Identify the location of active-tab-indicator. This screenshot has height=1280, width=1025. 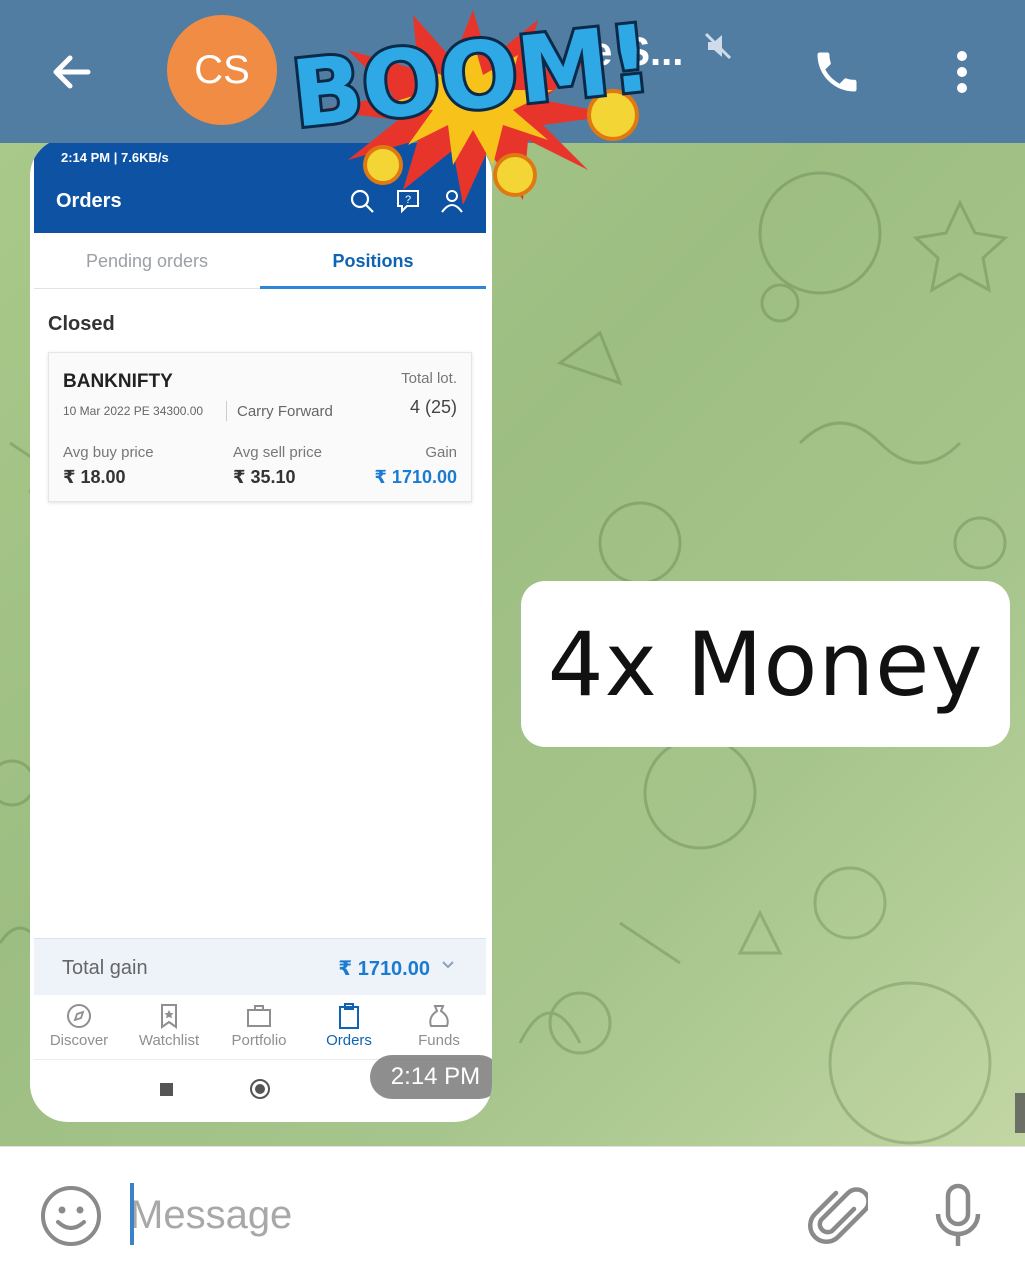
(373, 287).